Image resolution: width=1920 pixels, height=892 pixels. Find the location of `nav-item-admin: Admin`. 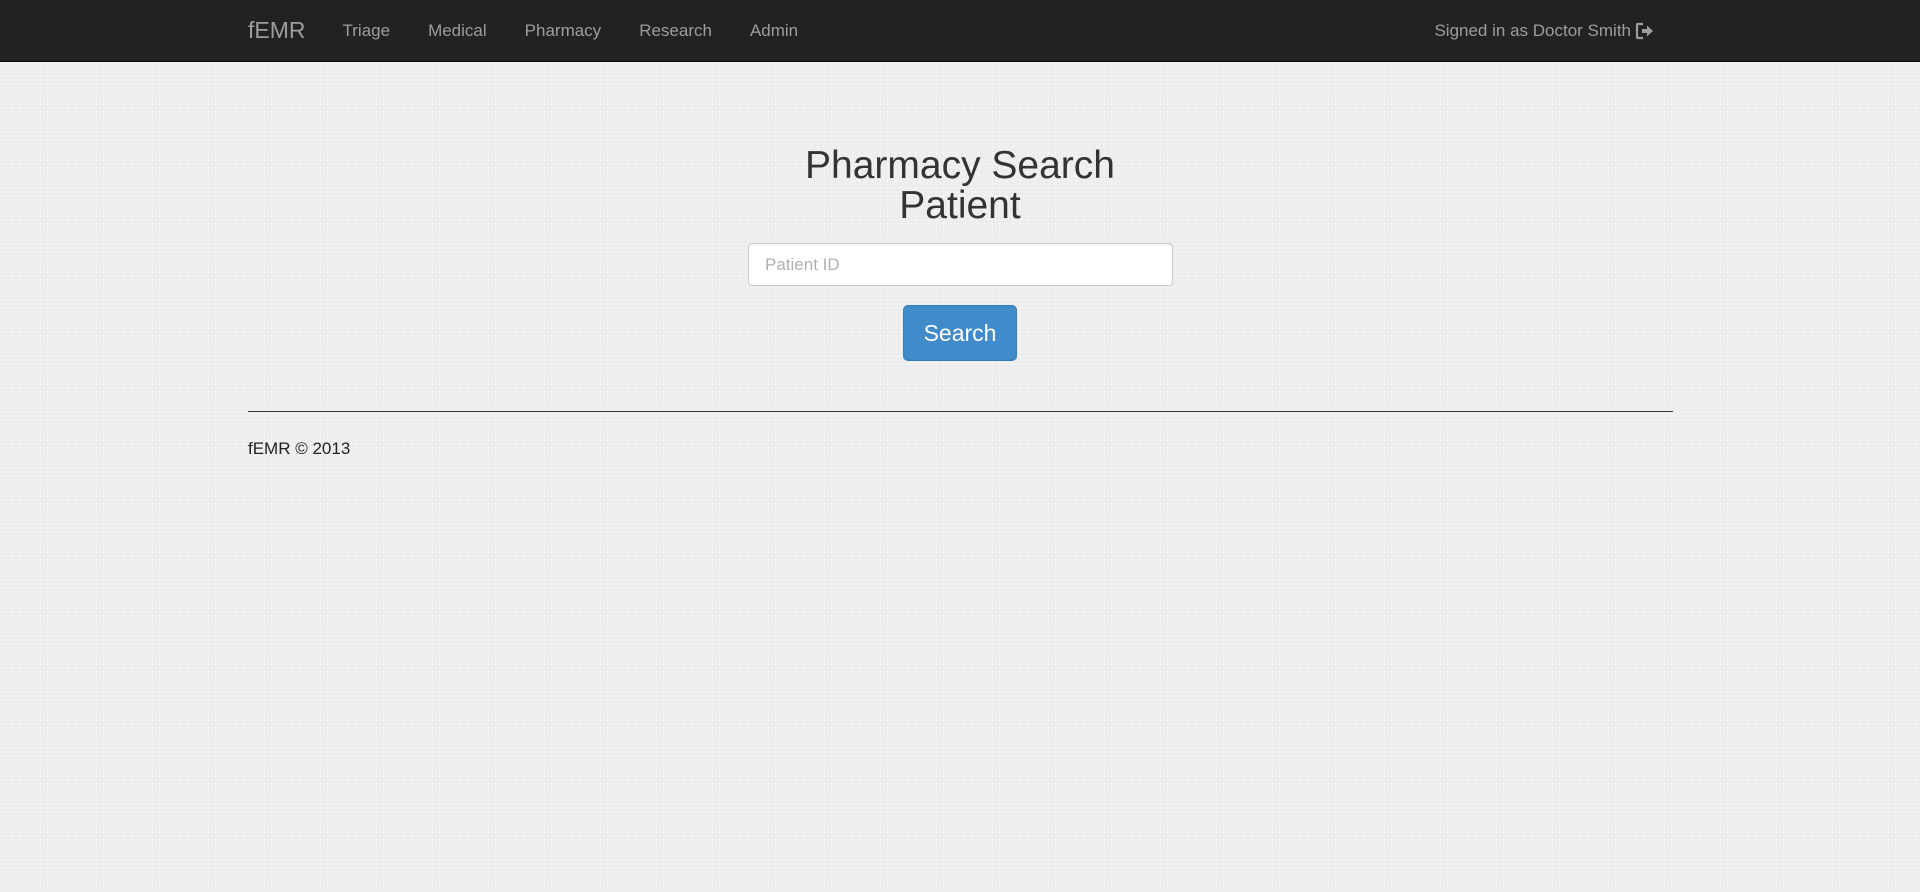

nav-item-admin: Admin is located at coordinates (774, 31).